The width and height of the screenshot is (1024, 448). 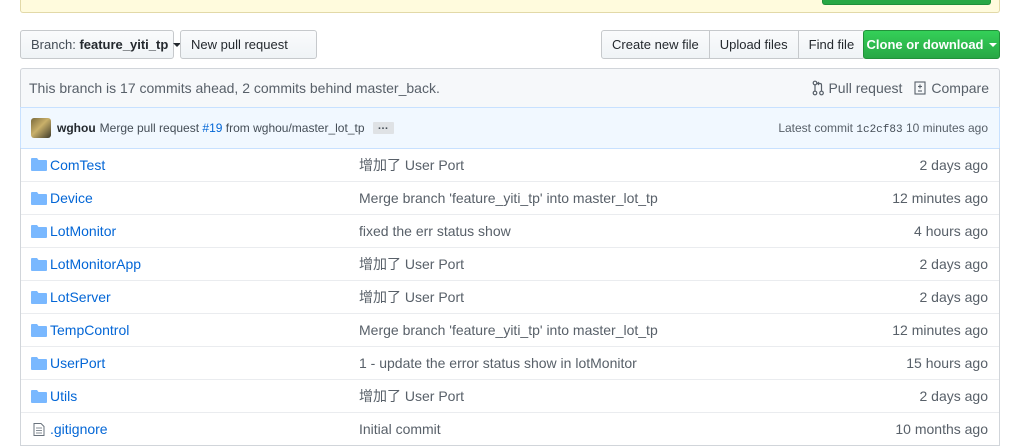 I want to click on pull-request-label: Pull request, so click(x=865, y=88).